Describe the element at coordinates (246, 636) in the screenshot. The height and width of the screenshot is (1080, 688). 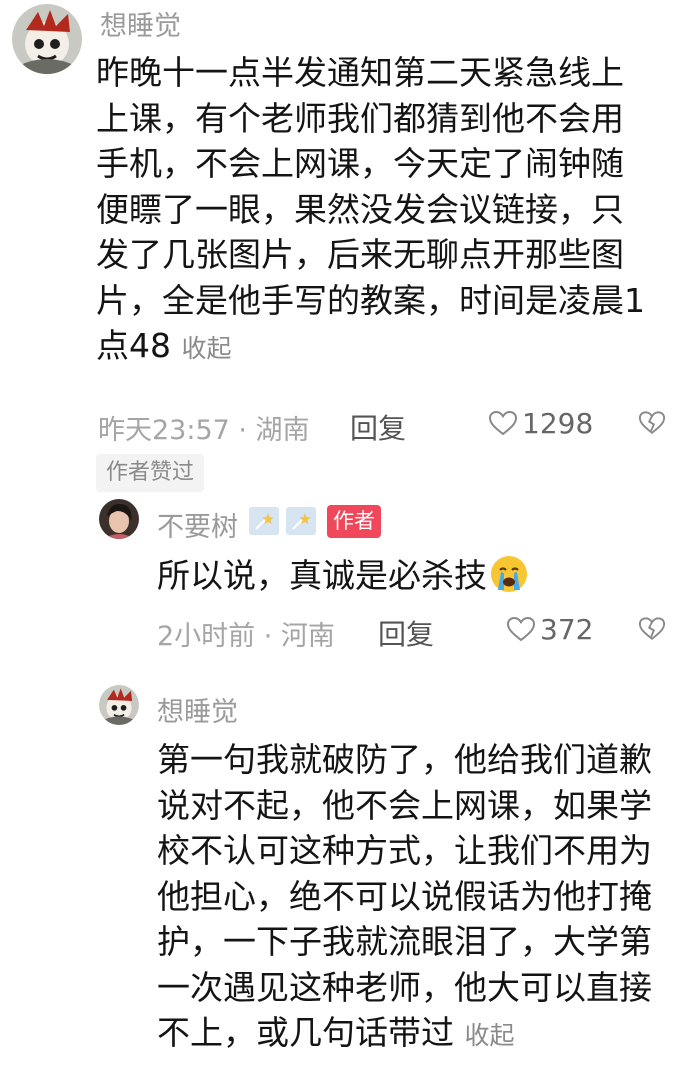
I see `time-location: 2小时前 · 河南` at that location.